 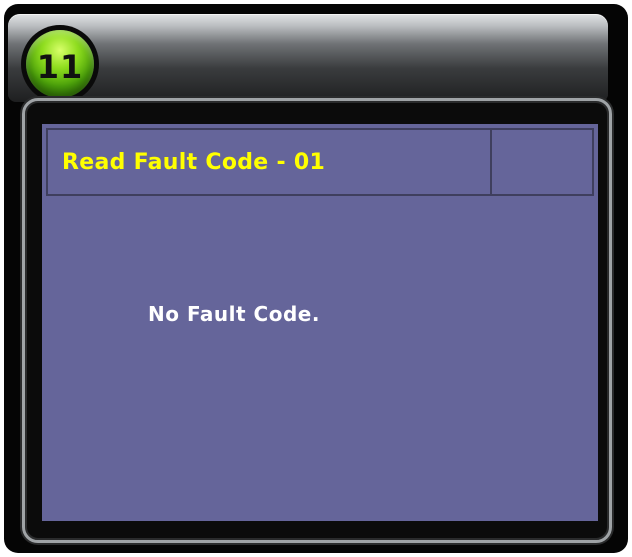 I want to click on step-badge: 11, so click(x=60, y=64).